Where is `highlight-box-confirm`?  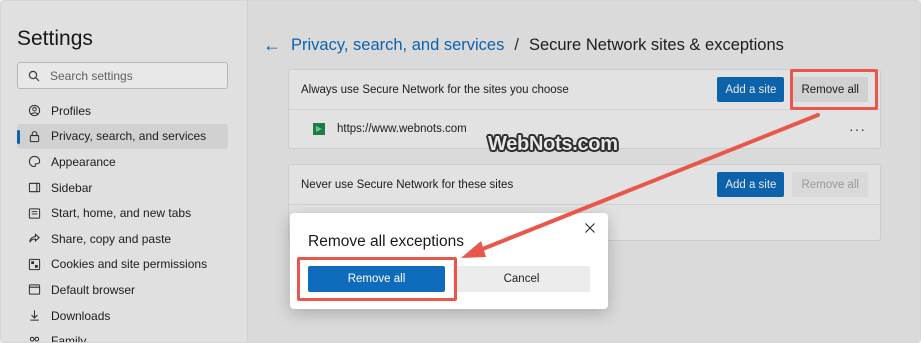 highlight-box-confirm is located at coordinates (377, 279).